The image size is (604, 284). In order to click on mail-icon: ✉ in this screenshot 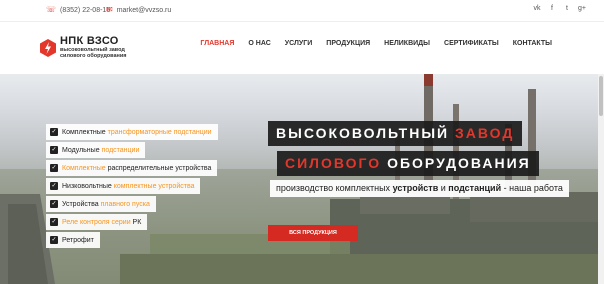, I will do `click(109, 9)`.